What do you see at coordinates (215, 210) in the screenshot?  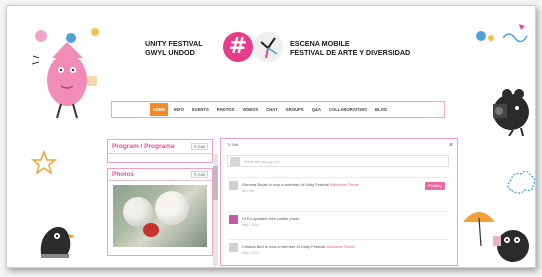 I see `scrollbar` at bounding box center [215, 210].